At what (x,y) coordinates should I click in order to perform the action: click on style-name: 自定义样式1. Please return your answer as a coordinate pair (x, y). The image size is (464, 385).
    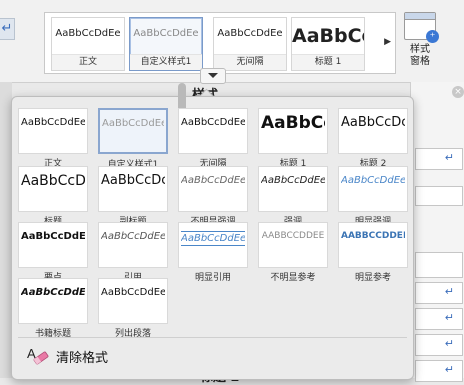
    Looking at the image, I should click on (166, 62).